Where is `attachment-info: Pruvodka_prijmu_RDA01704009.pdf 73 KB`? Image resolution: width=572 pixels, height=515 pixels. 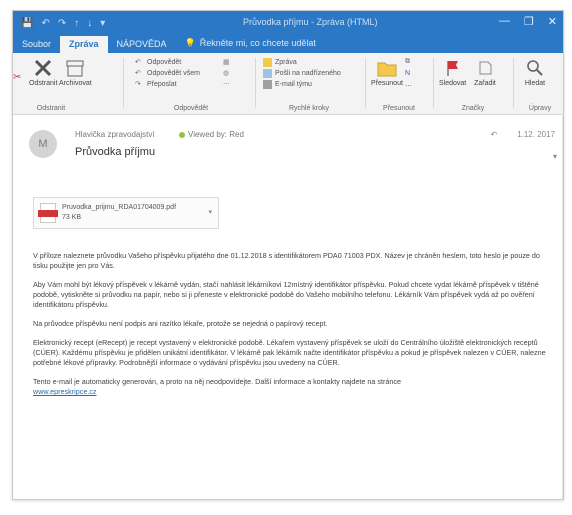 attachment-info: Pruvodka_prijmu_RDA01704009.pdf 73 KB is located at coordinates (119, 213).